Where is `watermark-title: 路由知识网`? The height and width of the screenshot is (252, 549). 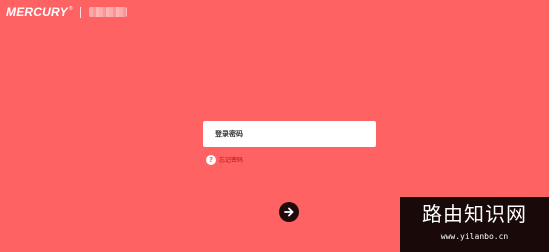
watermark-title: 路由知识网 is located at coordinates (474, 214).